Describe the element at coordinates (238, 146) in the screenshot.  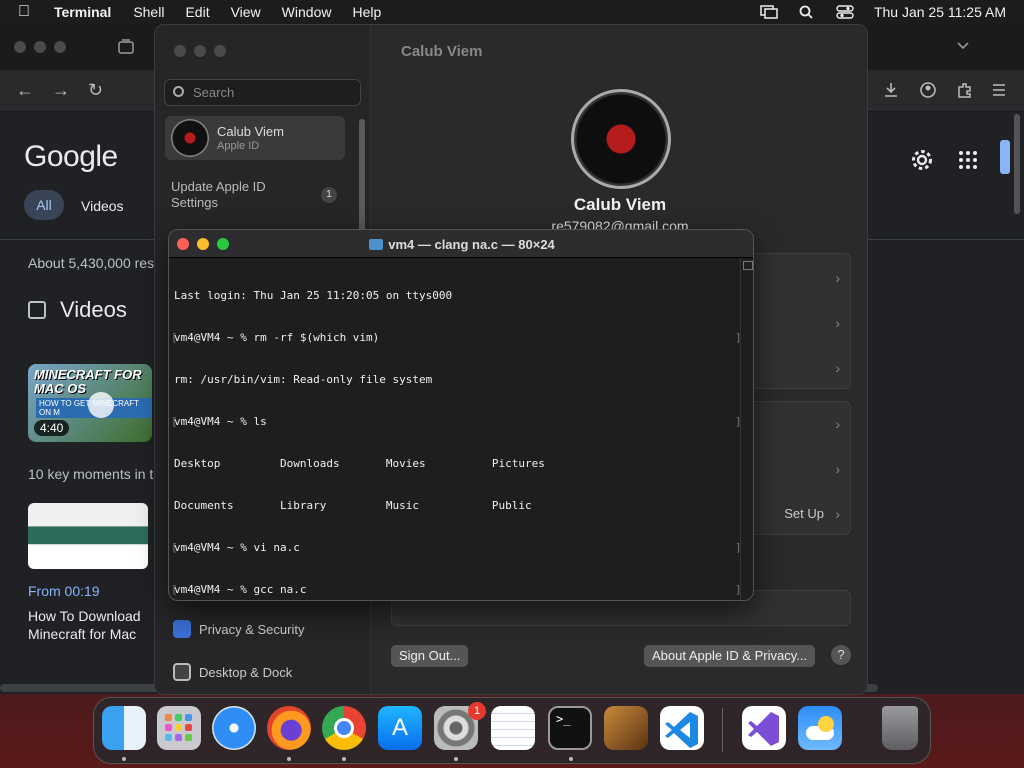
I see `sidebar-user-sub: Apple ID` at that location.